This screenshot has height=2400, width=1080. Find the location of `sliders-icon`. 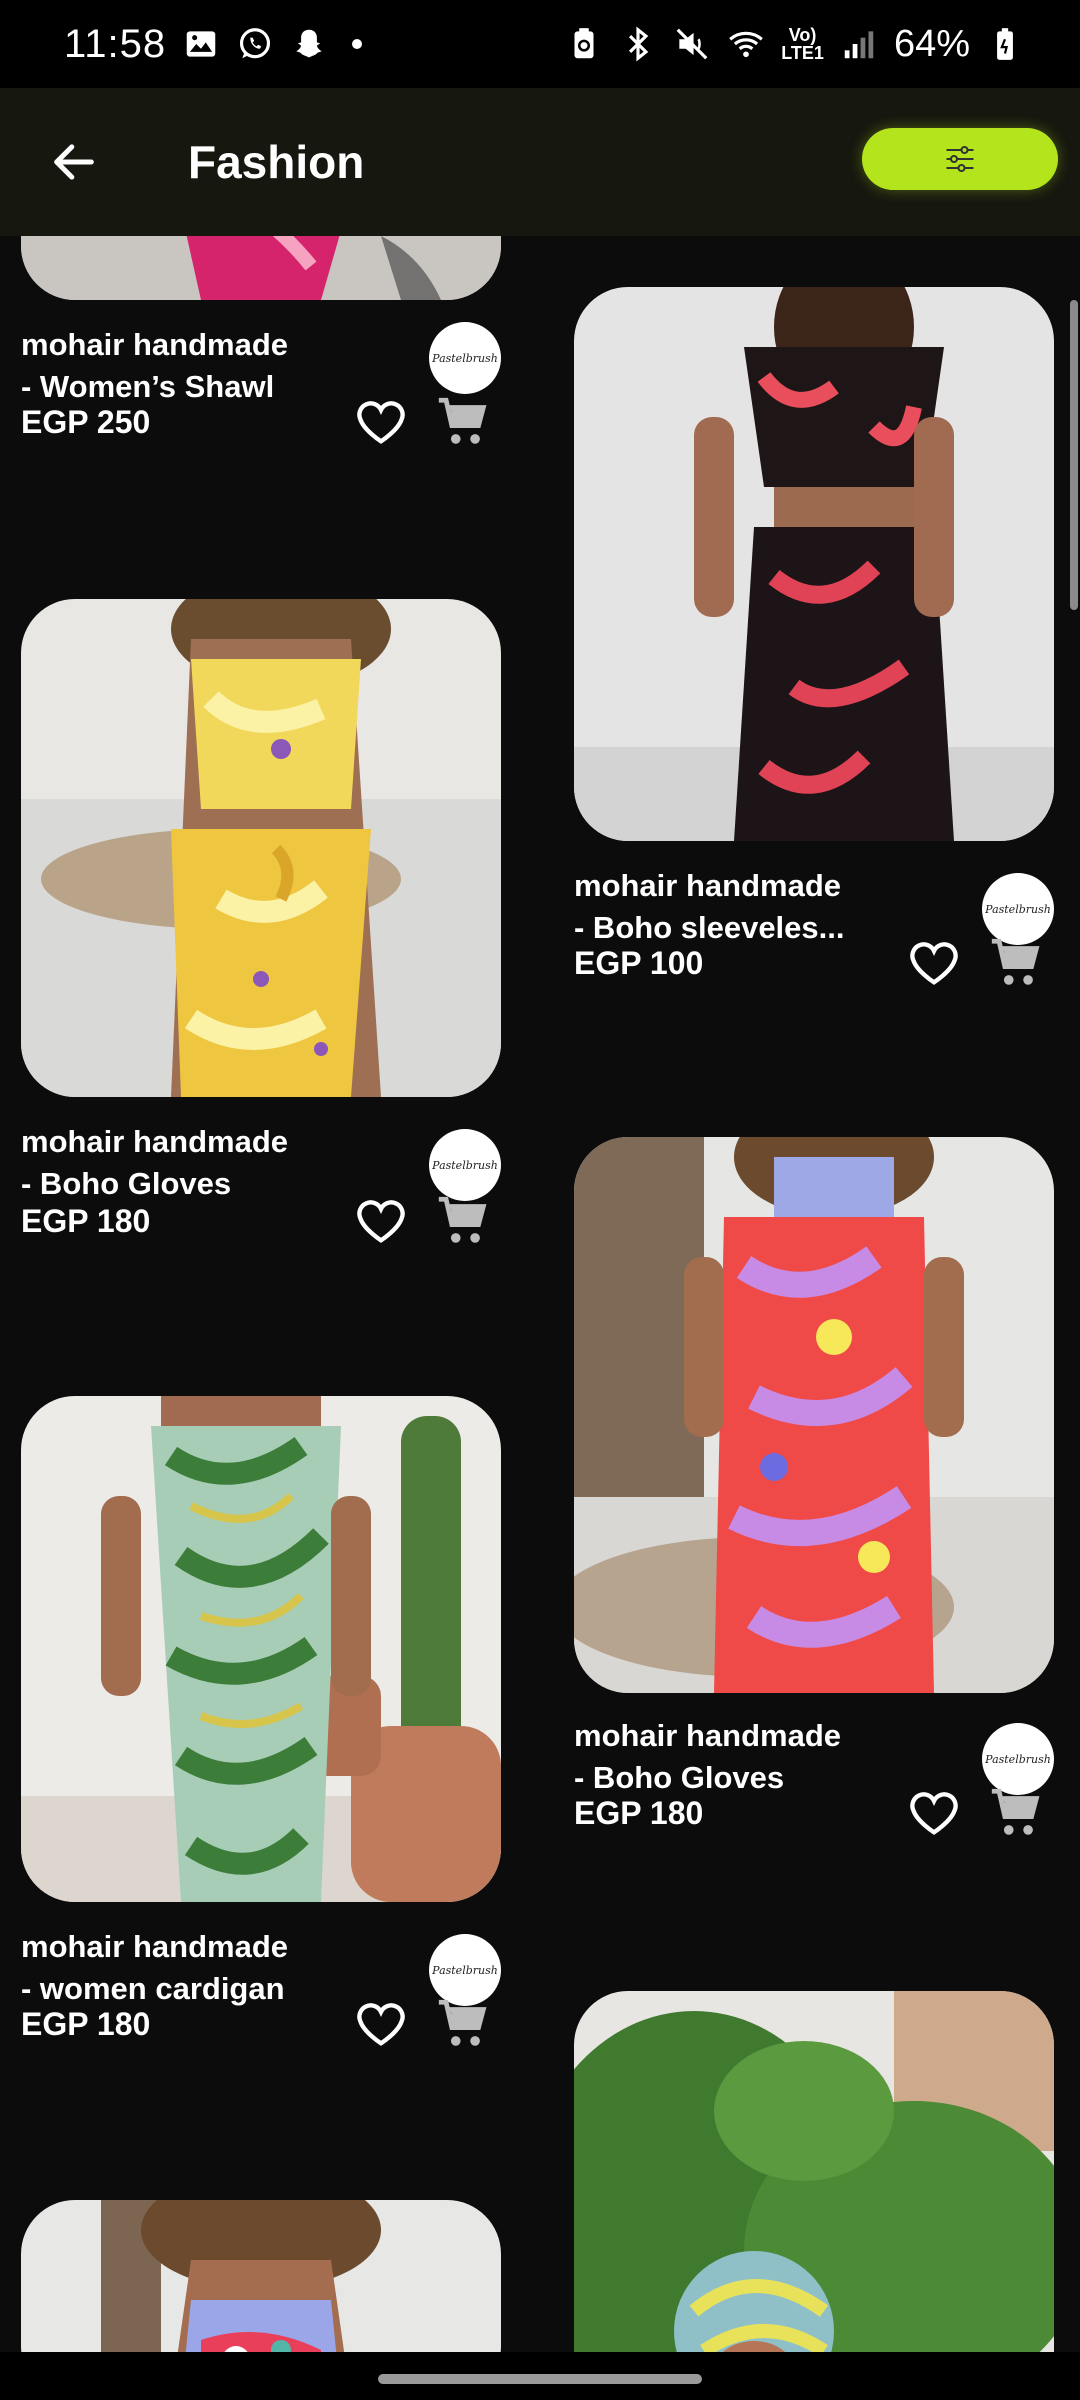

sliders-icon is located at coordinates (960, 159).